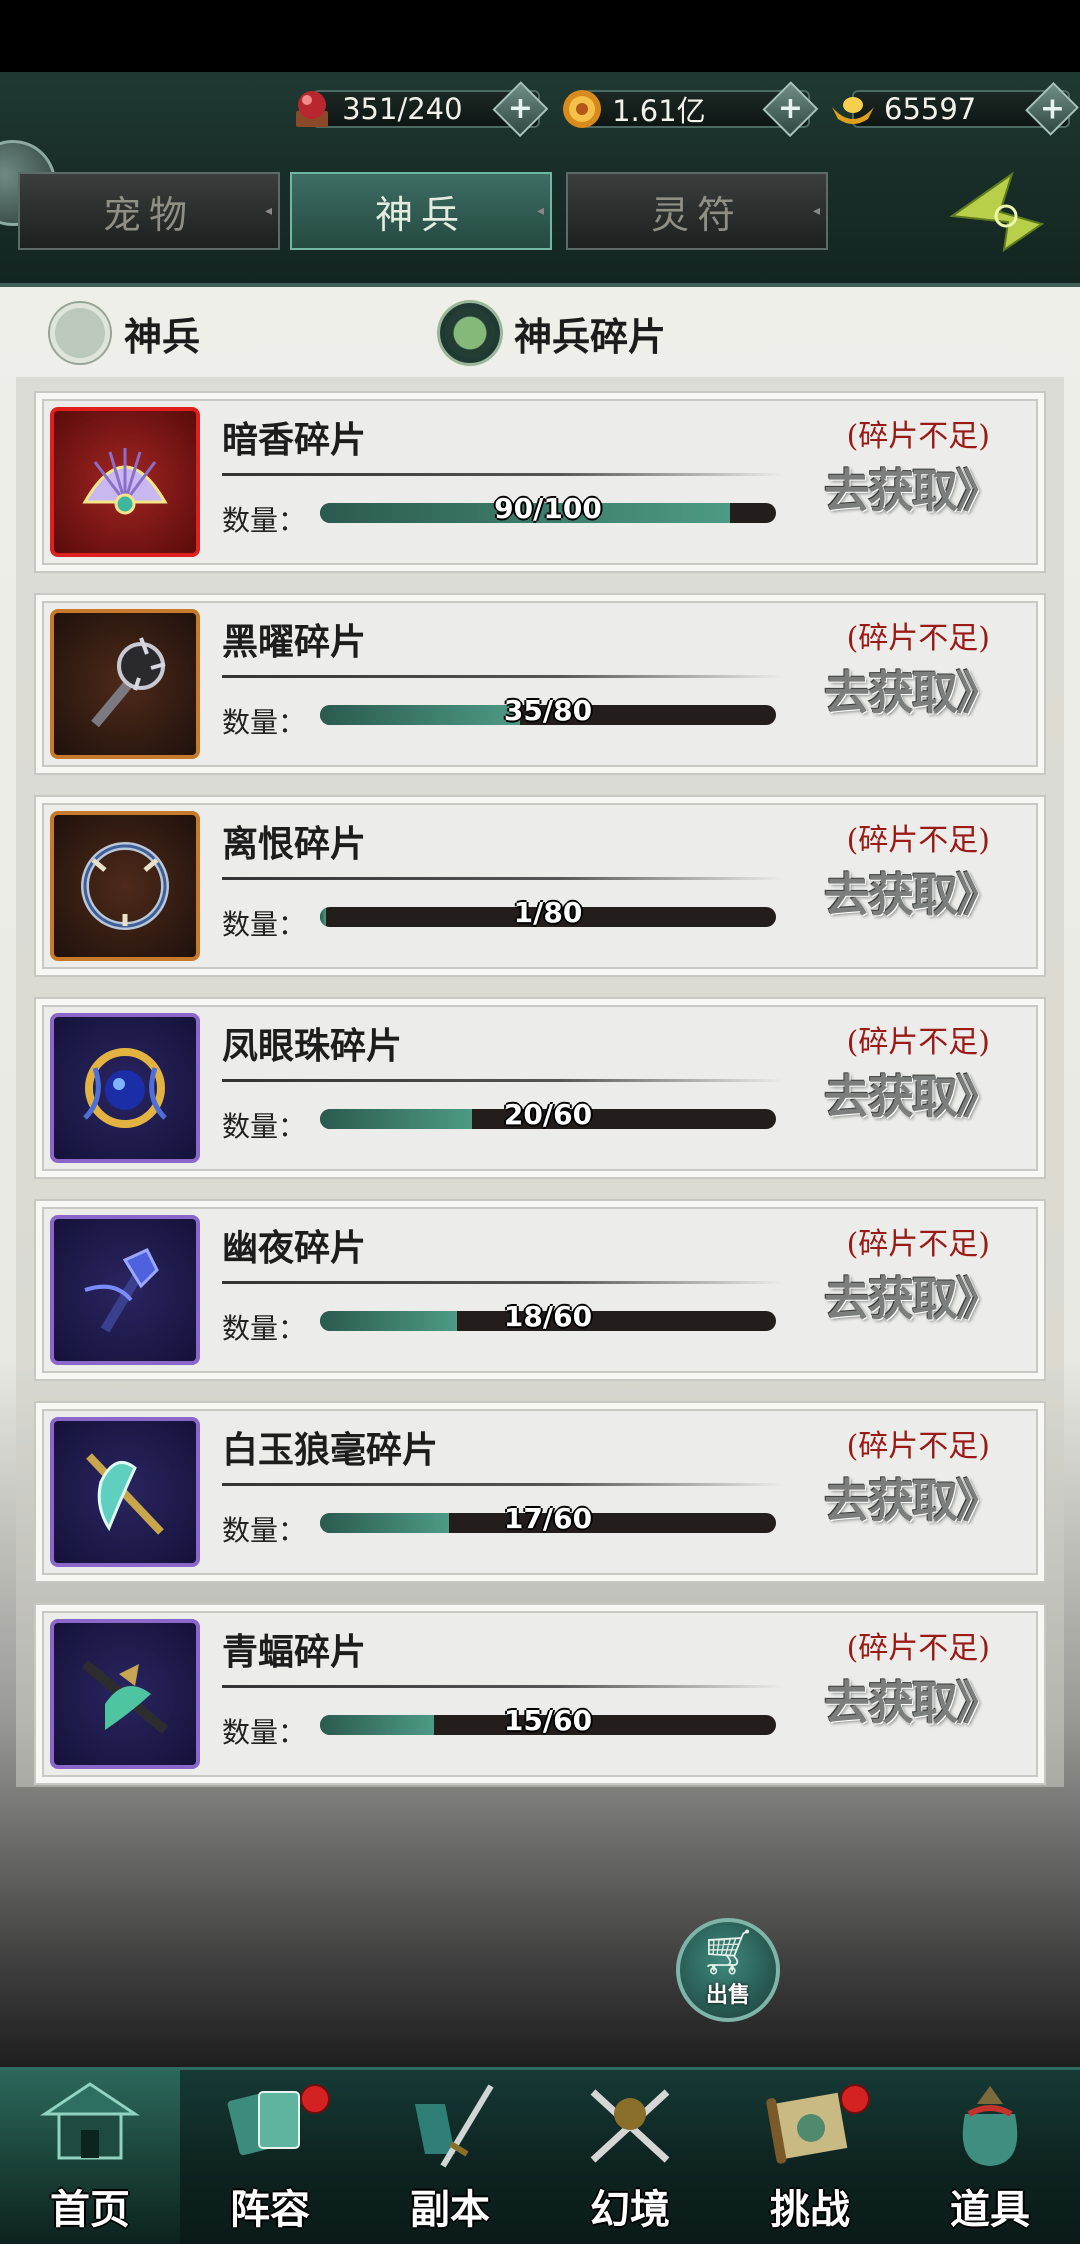 This screenshot has height=2244, width=1080. Describe the element at coordinates (697, 211) in the screenshot. I see `tab-talisman: 灵符` at that location.